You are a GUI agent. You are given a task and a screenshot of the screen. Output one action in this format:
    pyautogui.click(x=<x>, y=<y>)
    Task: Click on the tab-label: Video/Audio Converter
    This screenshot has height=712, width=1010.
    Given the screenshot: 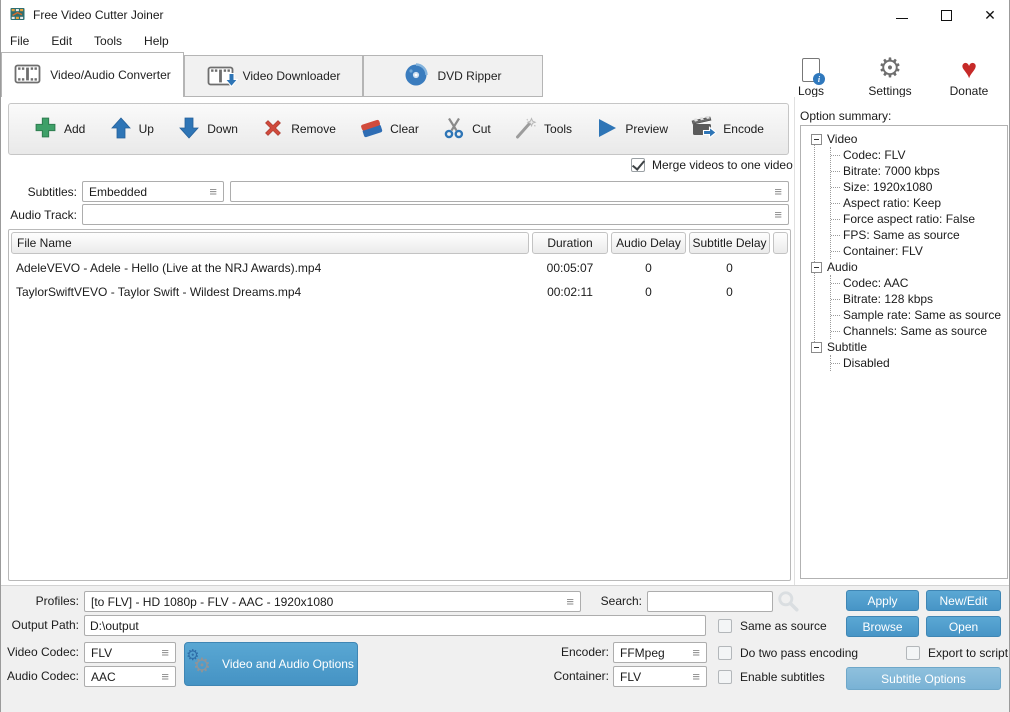 What is the action you would take?
    pyautogui.click(x=110, y=75)
    